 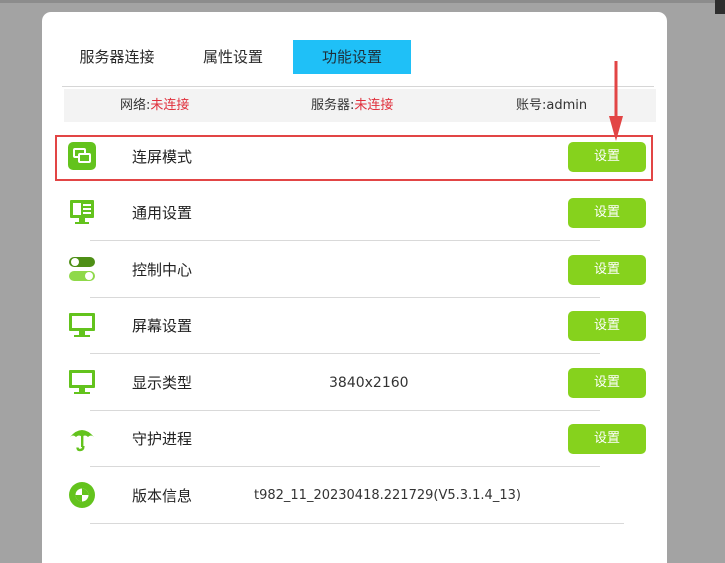 What do you see at coordinates (720, 7) in the screenshot?
I see `corner-mark` at bounding box center [720, 7].